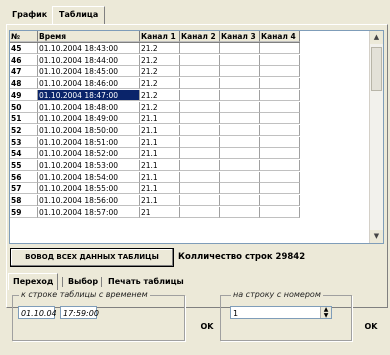  Describe the element at coordinates (280, 36) in the screenshot. I see `col-header-channel-4: Канал 4` at that location.